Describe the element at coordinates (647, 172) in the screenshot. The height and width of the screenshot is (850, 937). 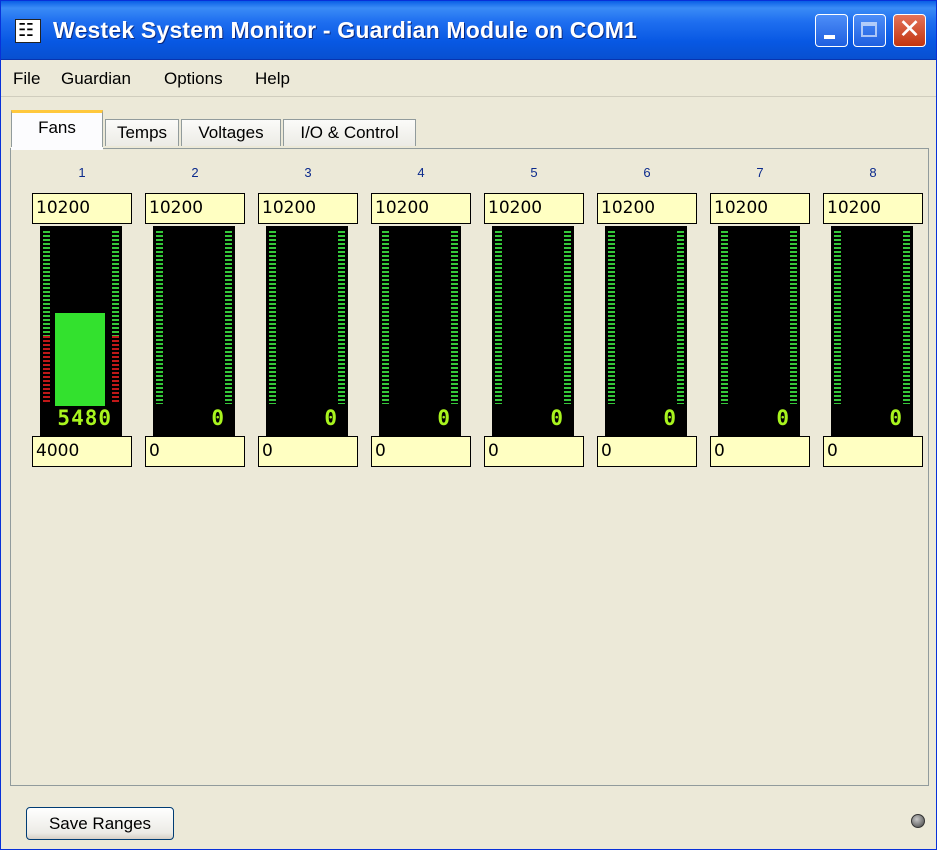
I see `fan-number: 6` at that location.